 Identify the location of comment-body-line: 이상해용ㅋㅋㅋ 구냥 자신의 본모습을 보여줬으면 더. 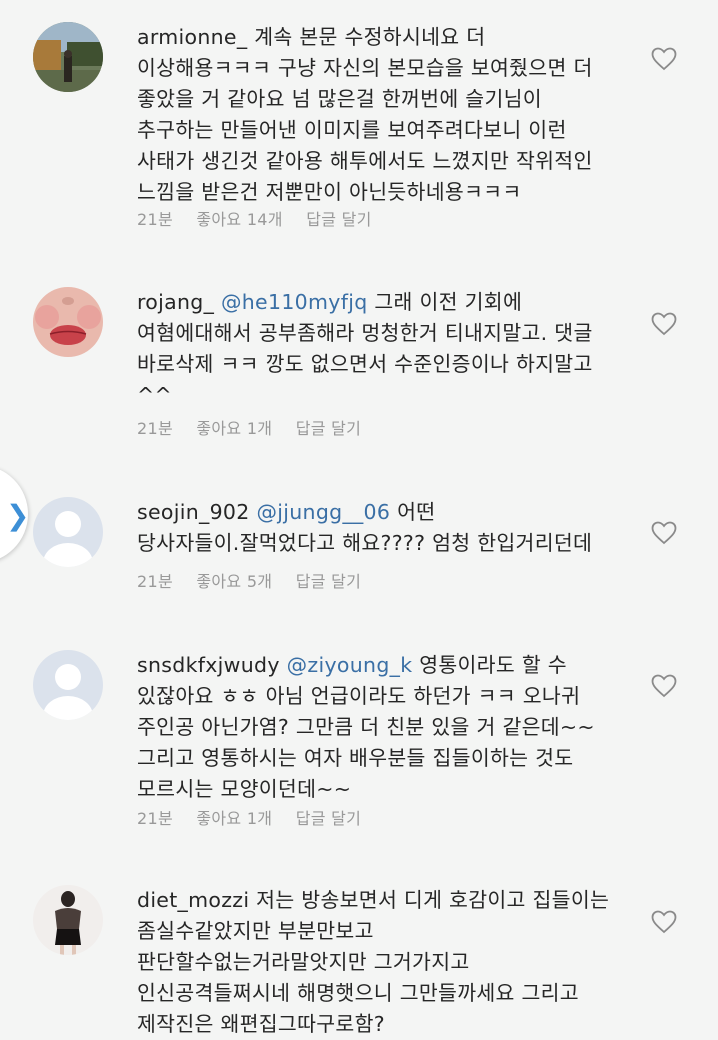
(365, 68).